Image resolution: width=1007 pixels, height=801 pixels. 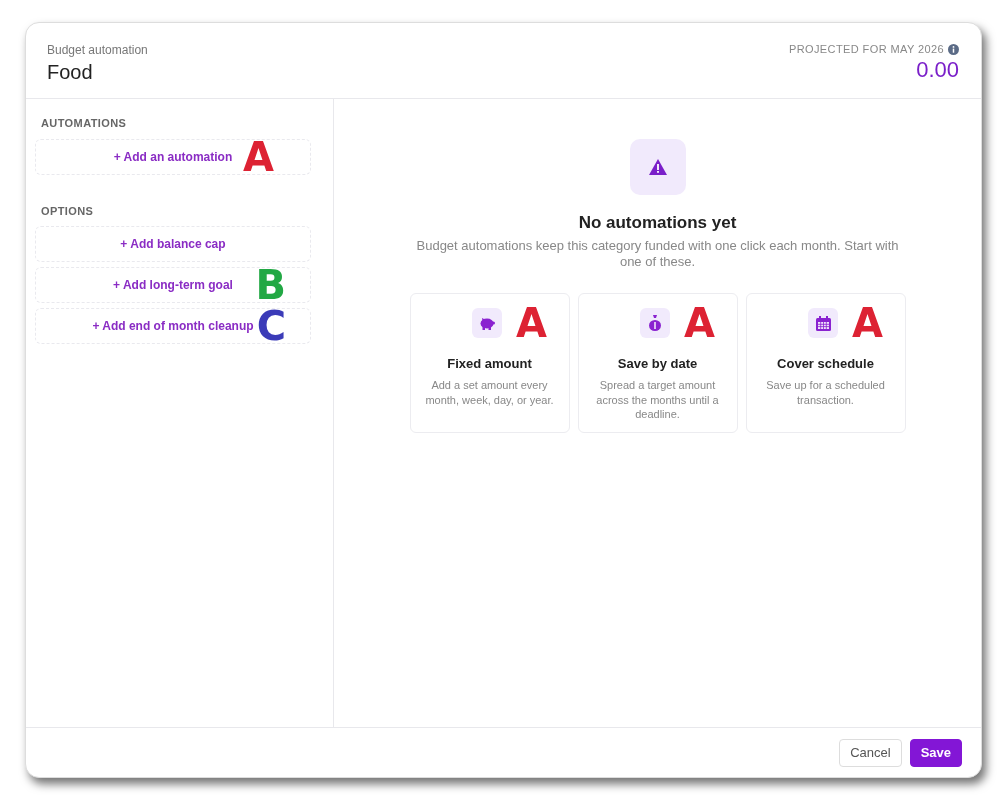 I want to click on empty-state-title: No automations yet, so click(x=657, y=223).